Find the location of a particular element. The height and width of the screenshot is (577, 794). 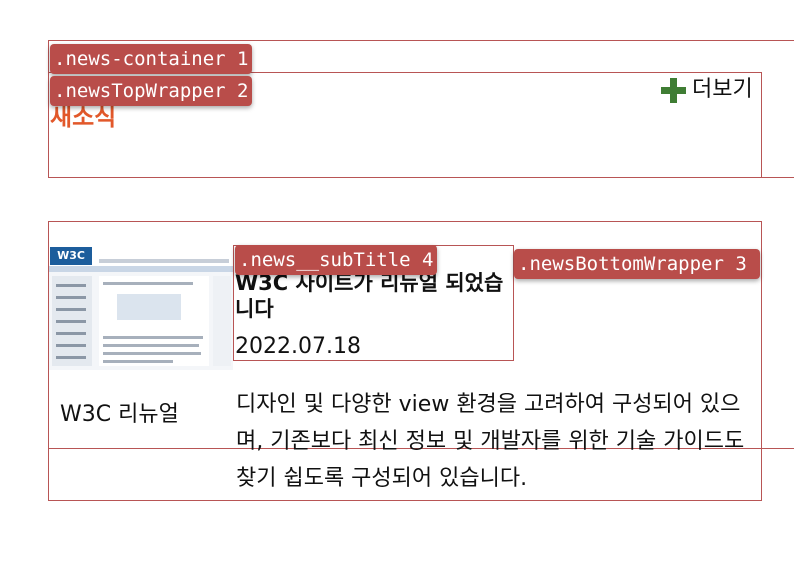

thumbnail-main-content is located at coordinates (154, 321).